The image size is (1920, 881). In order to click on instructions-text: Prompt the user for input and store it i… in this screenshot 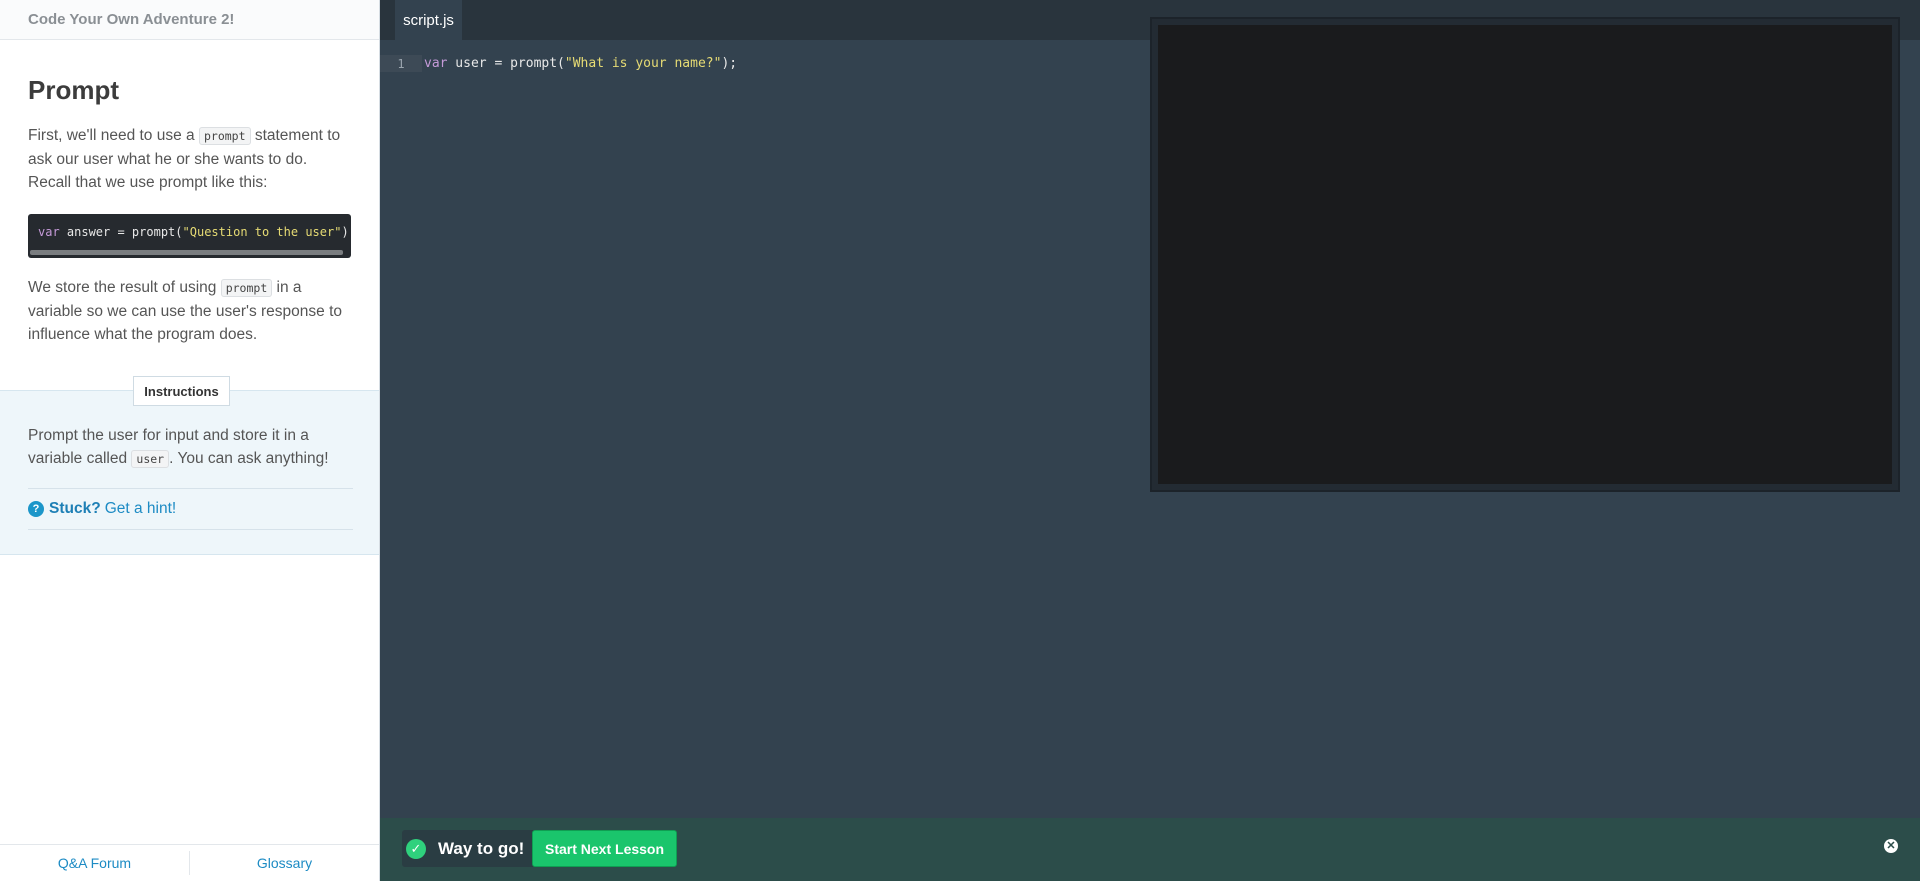, I will do `click(193, 447)`.